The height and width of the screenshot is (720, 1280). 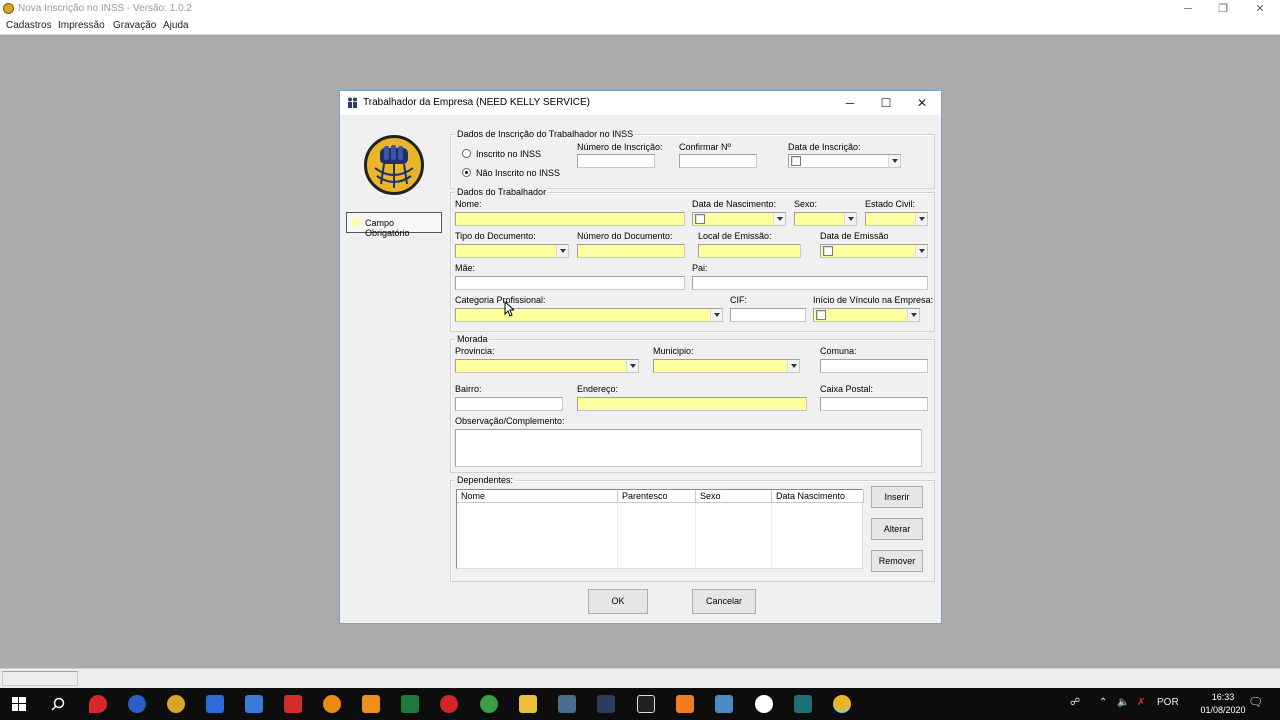 I want to click on list-column-divider, so click(x=657, y=535).